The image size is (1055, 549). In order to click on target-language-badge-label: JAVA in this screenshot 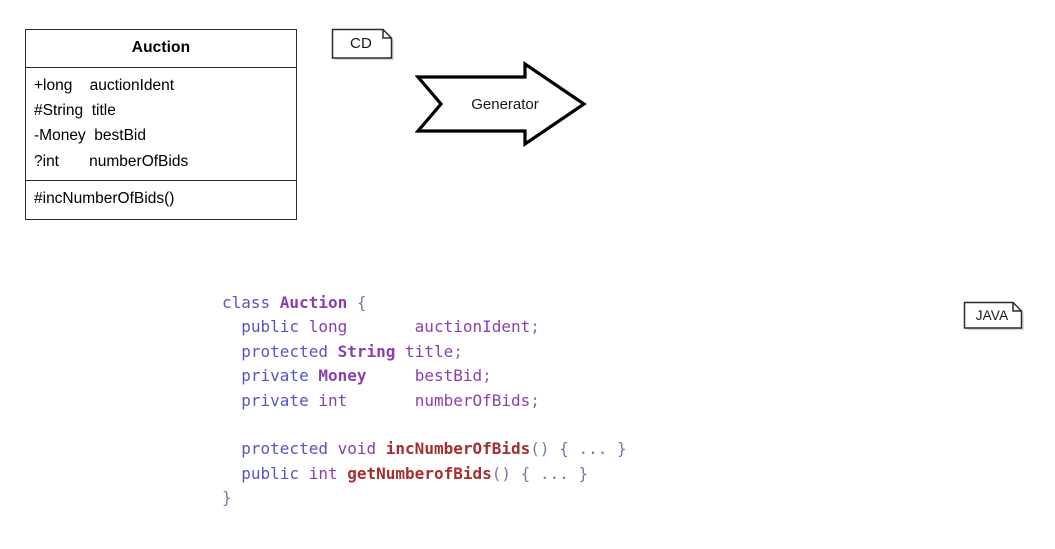, I will do `click(992, 315)`.